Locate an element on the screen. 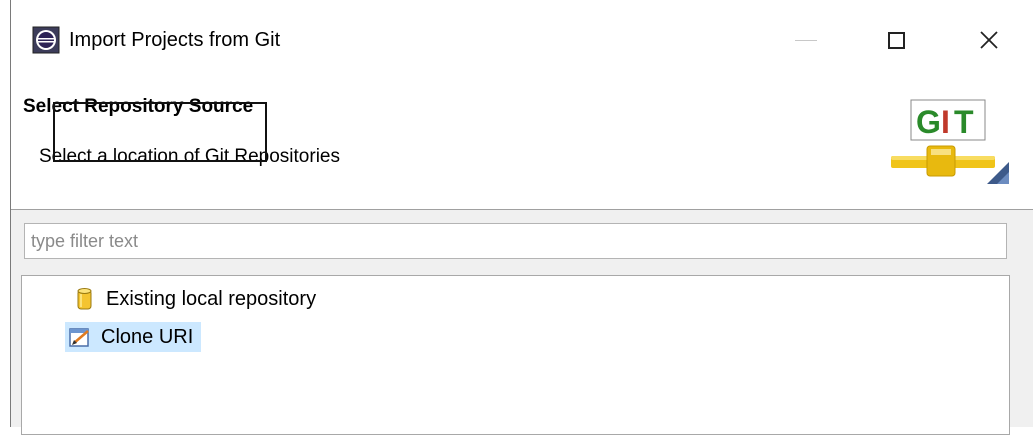 The image size is (1033, 435). tree-item-label: Clone URI is located at coordinates (147, 336).